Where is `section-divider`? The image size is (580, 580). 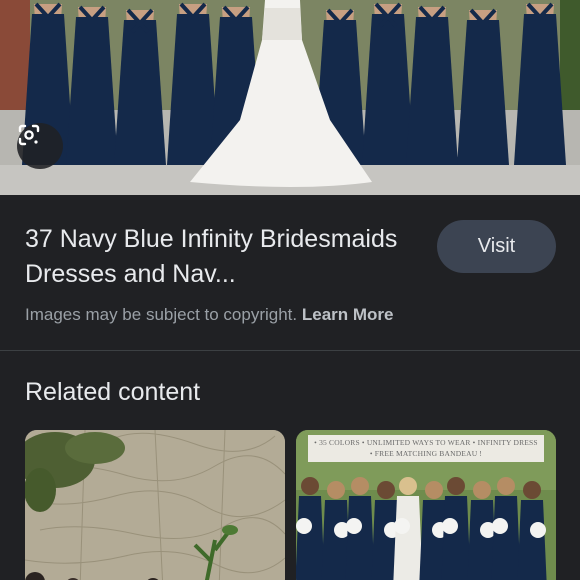
section-divider is located at coordinates (290, 350).